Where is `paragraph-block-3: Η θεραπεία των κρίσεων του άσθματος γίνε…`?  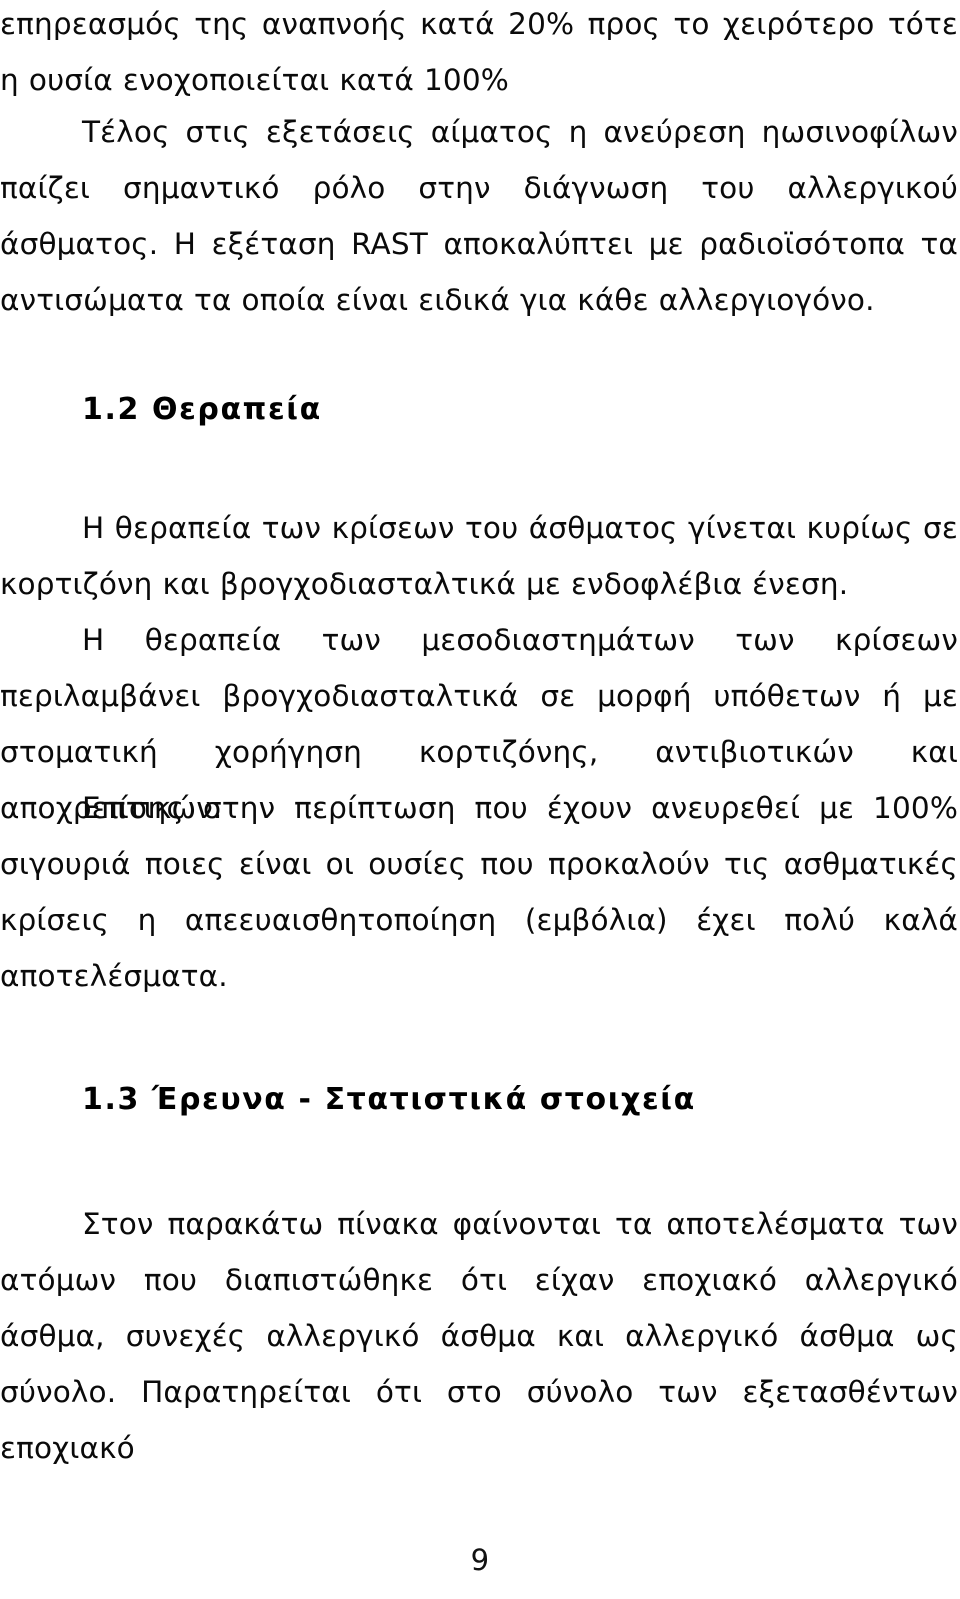 paragraph-block-3: Η θεραπεία των κρίσεων του άσθματος γίνε… is located at coordinates (479, 556).